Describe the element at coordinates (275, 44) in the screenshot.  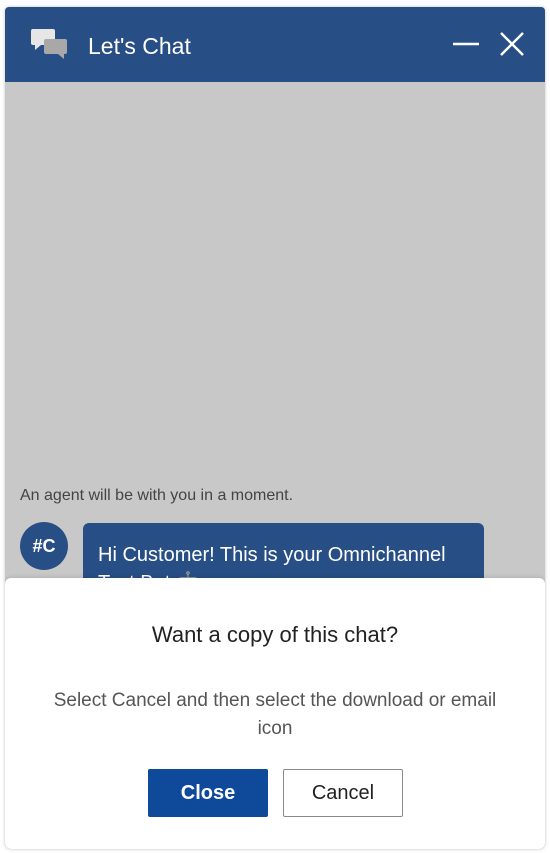
I see `chat-header: Let's Chat` at that location.